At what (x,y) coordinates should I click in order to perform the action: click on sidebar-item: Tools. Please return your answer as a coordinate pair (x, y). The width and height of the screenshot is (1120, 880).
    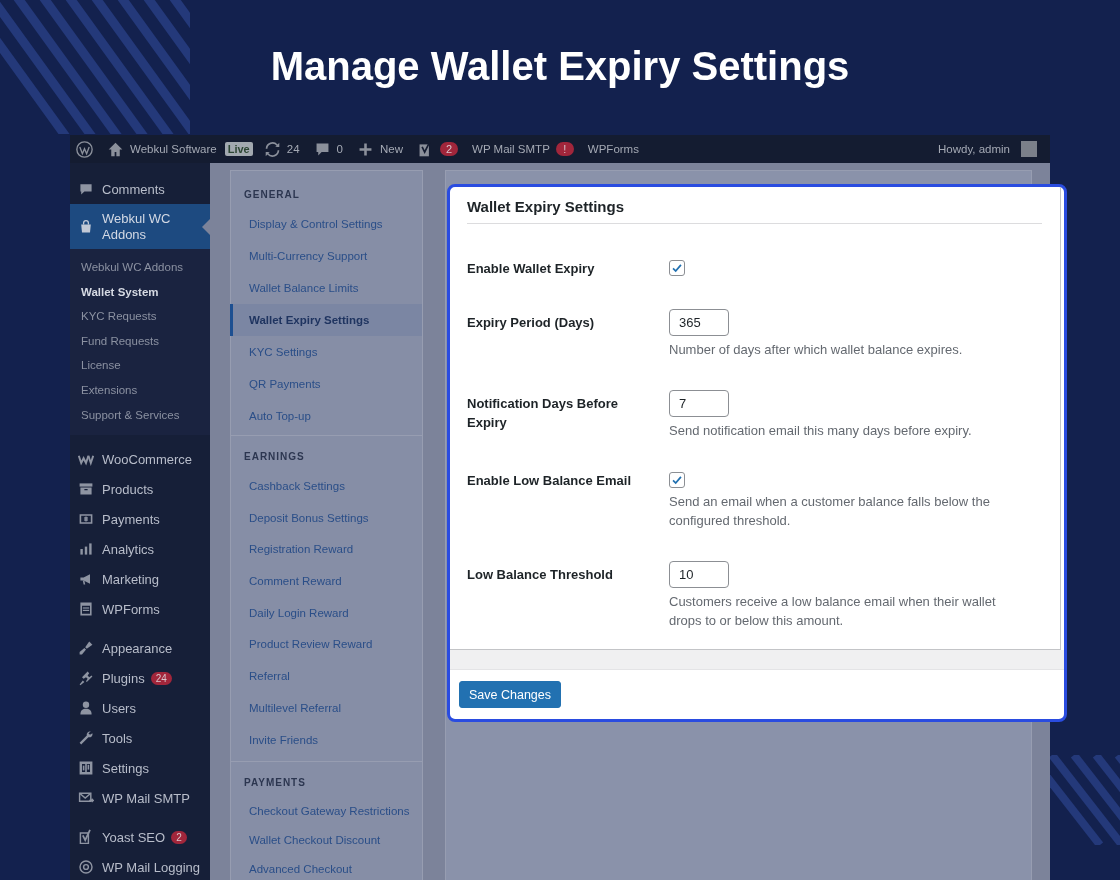
    Looking at the image, I should click on (140, 738).